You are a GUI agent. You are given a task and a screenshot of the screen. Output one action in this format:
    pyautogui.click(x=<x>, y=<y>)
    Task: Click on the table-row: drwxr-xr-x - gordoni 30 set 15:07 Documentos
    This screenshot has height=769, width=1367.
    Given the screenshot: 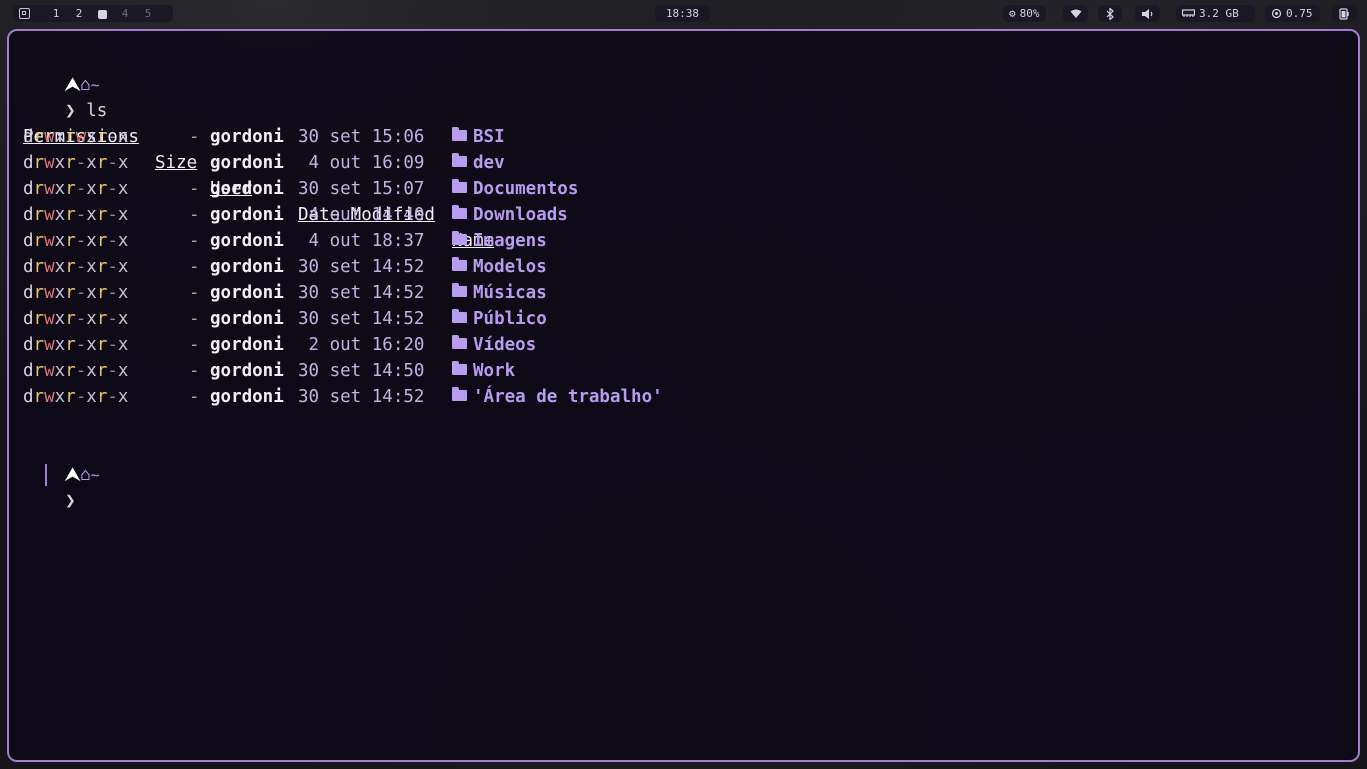 What is the action you would take?
    pyautogui.click(x=373, y=189)
    